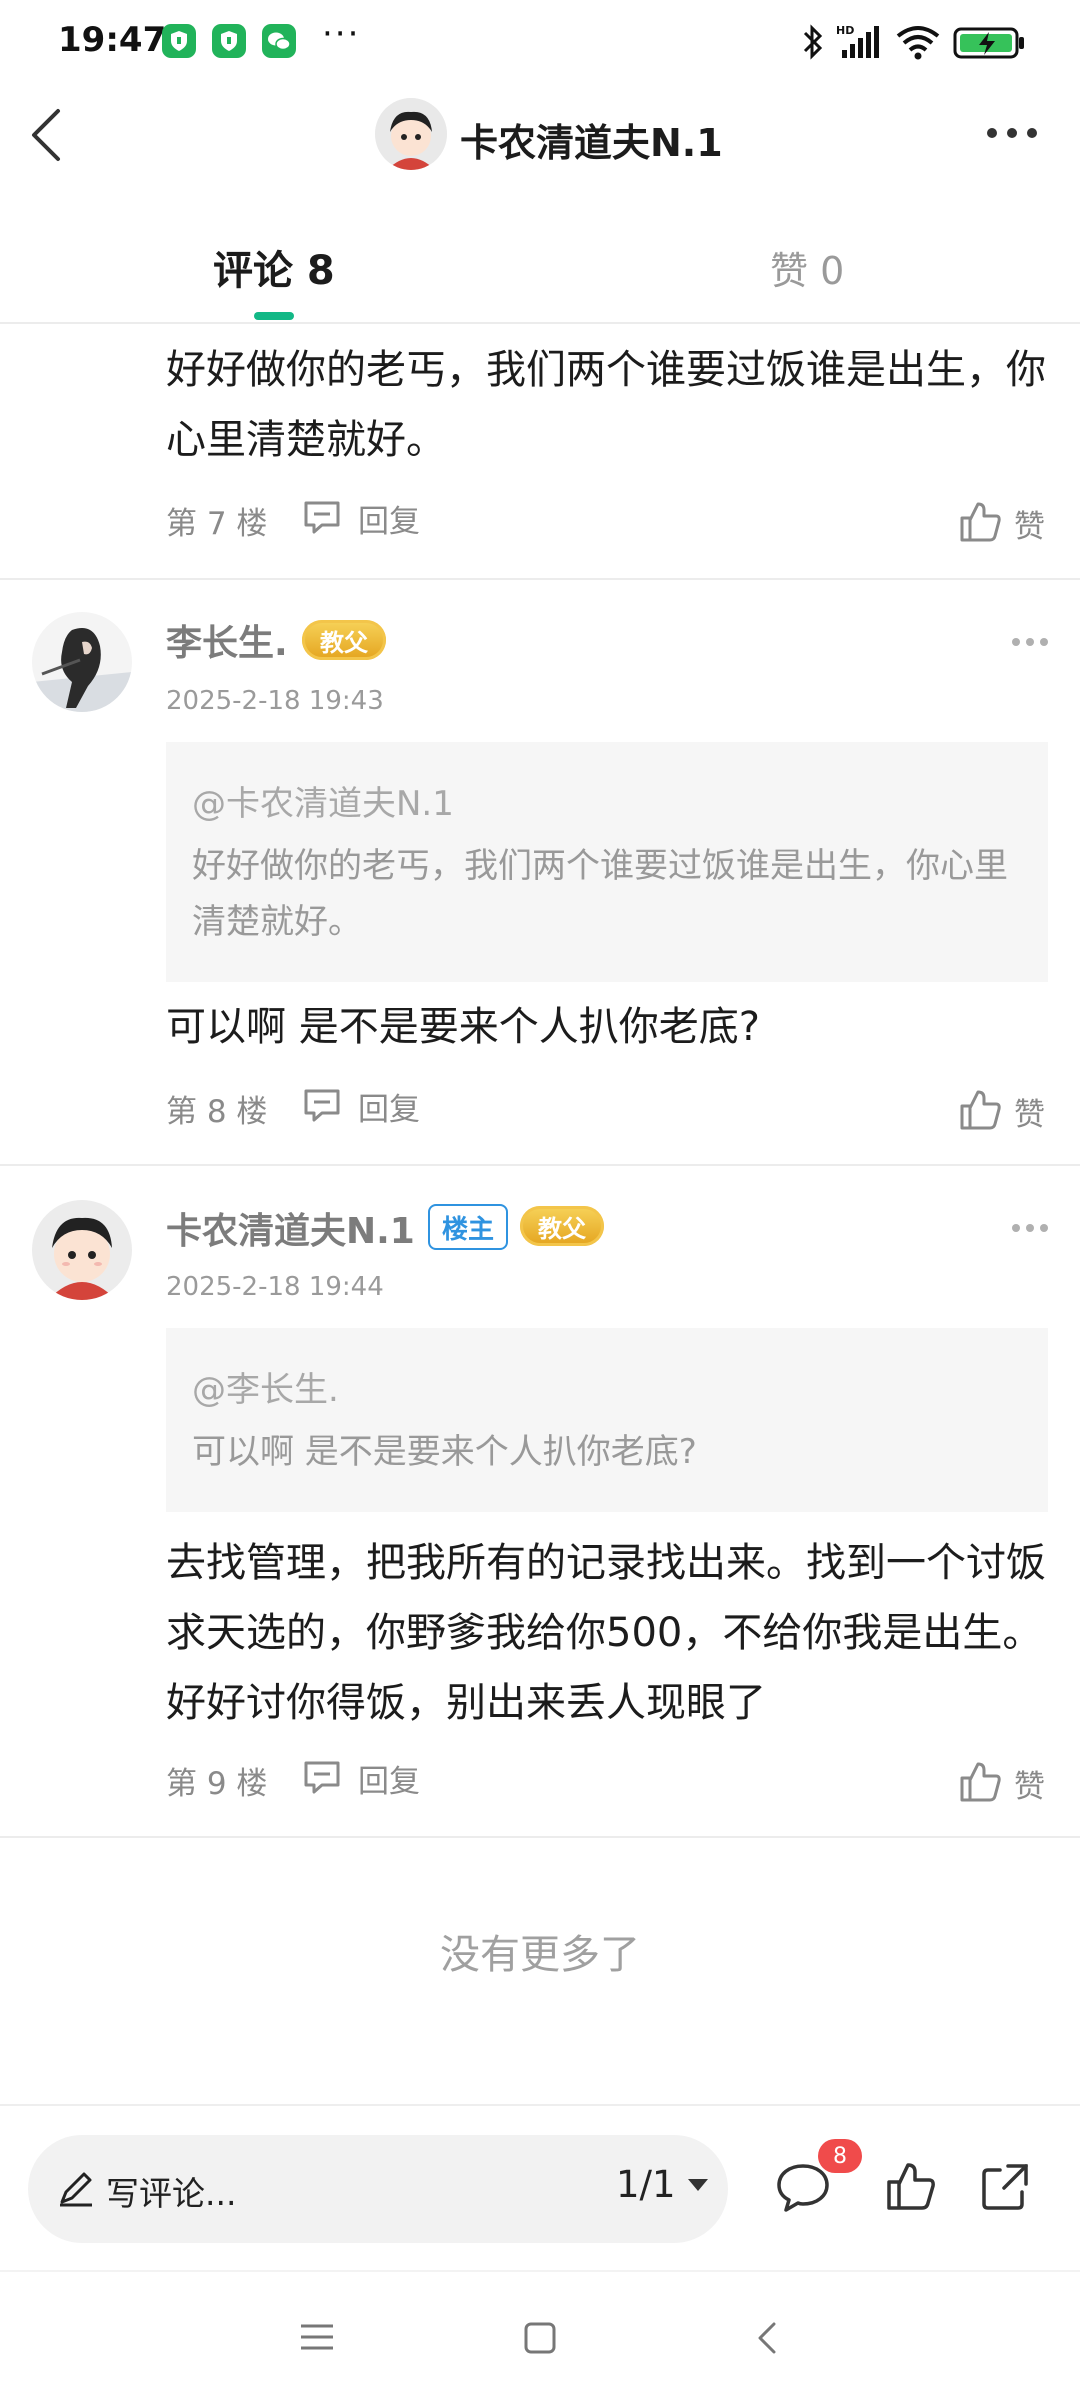 The width and height of the screenshot is (1080, 2402). What do you see at coordinates (1006, 2188) in the screenshot?
I see `share-icon` at bounding box center [1006, 2188].